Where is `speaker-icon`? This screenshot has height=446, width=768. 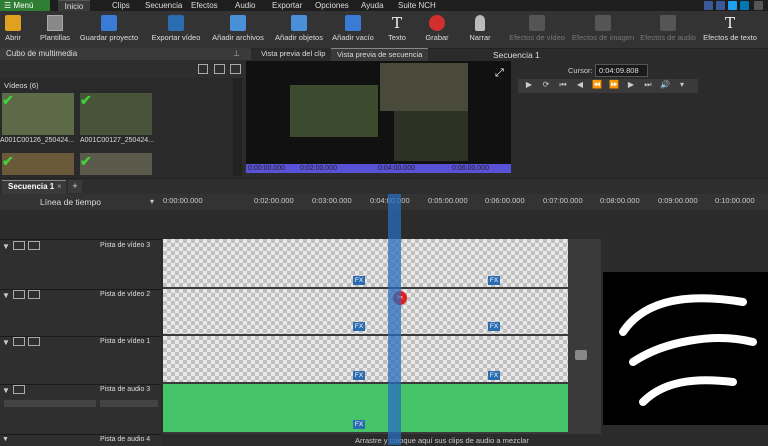 speaker-icon is located at coordinates (19, 389).